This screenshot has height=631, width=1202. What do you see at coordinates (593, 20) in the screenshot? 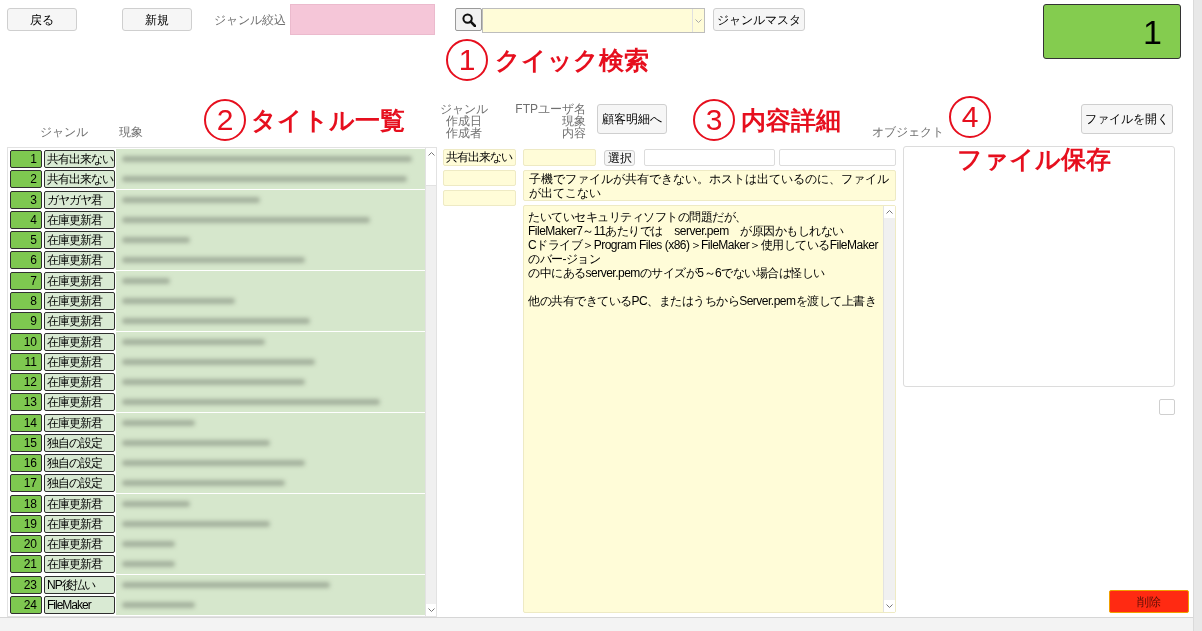
I see `dropdown-field` at bounding box center [593, 20].